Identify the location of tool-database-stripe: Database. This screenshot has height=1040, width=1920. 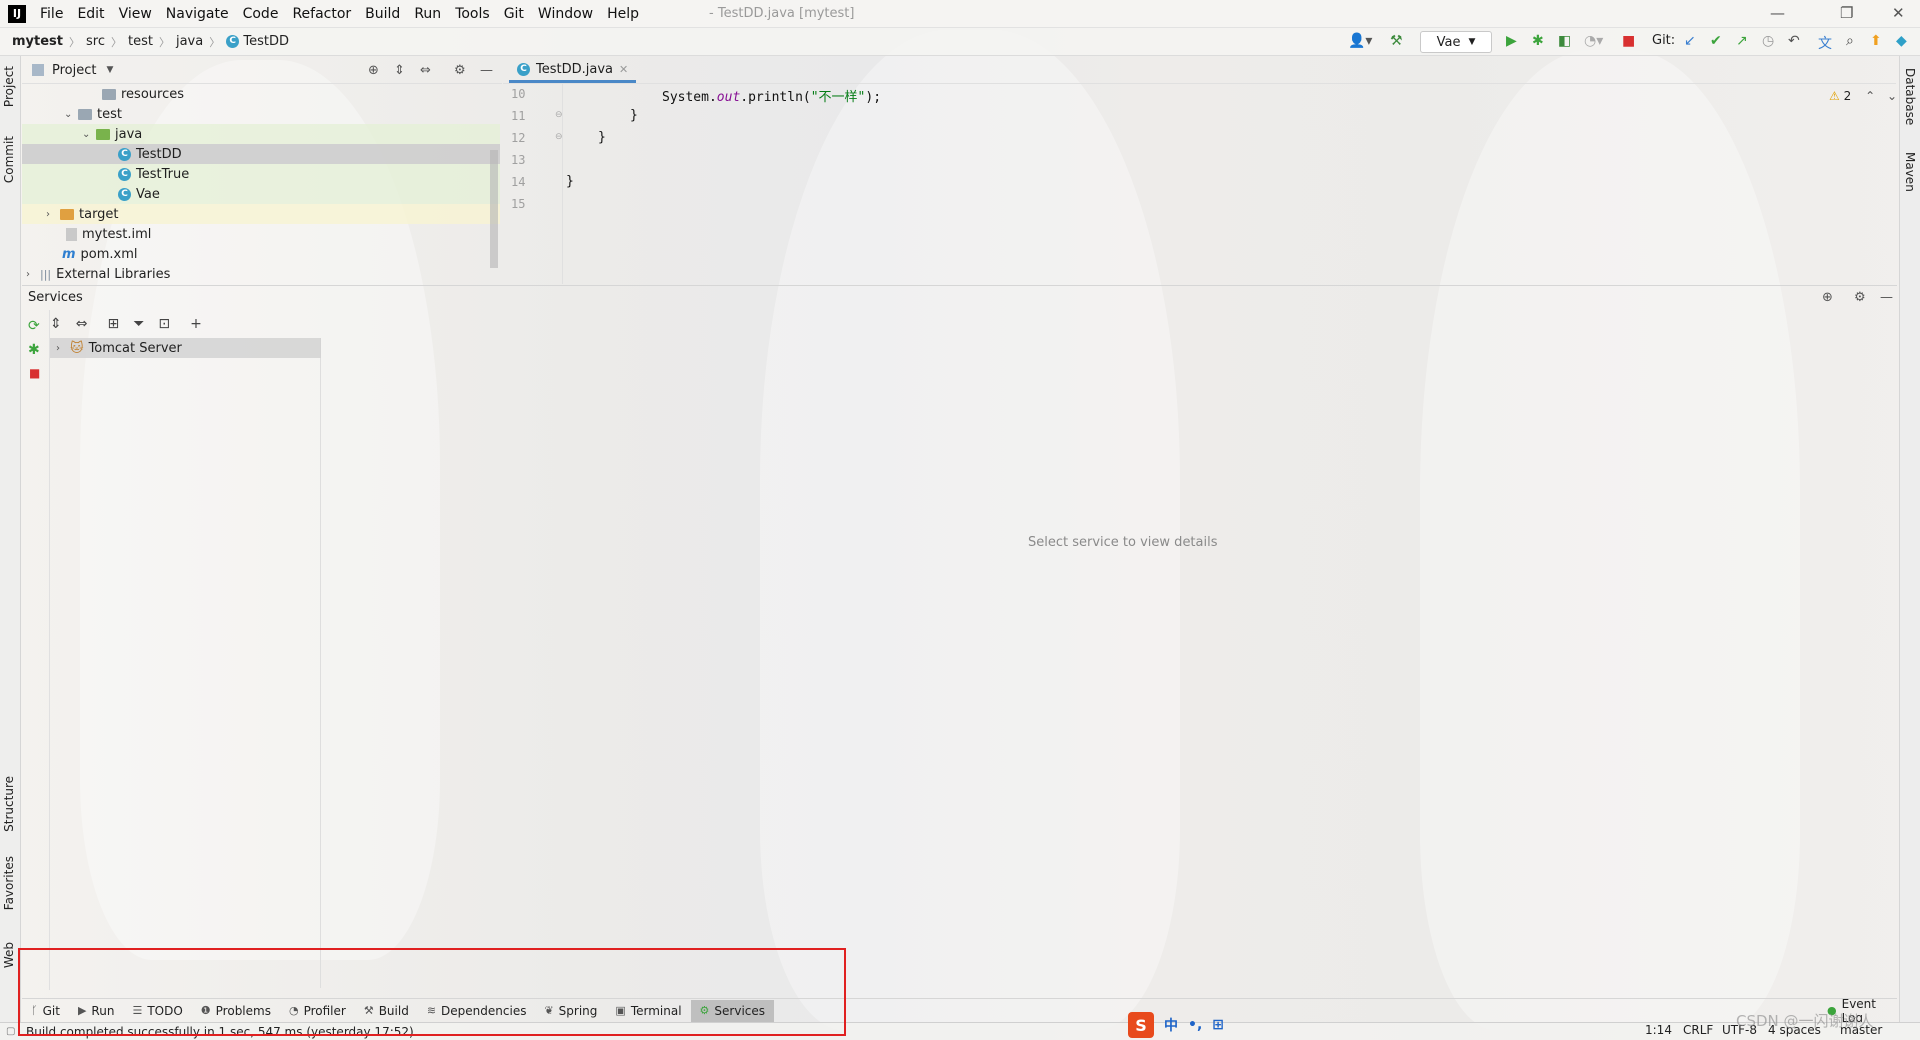
(1910, 96).